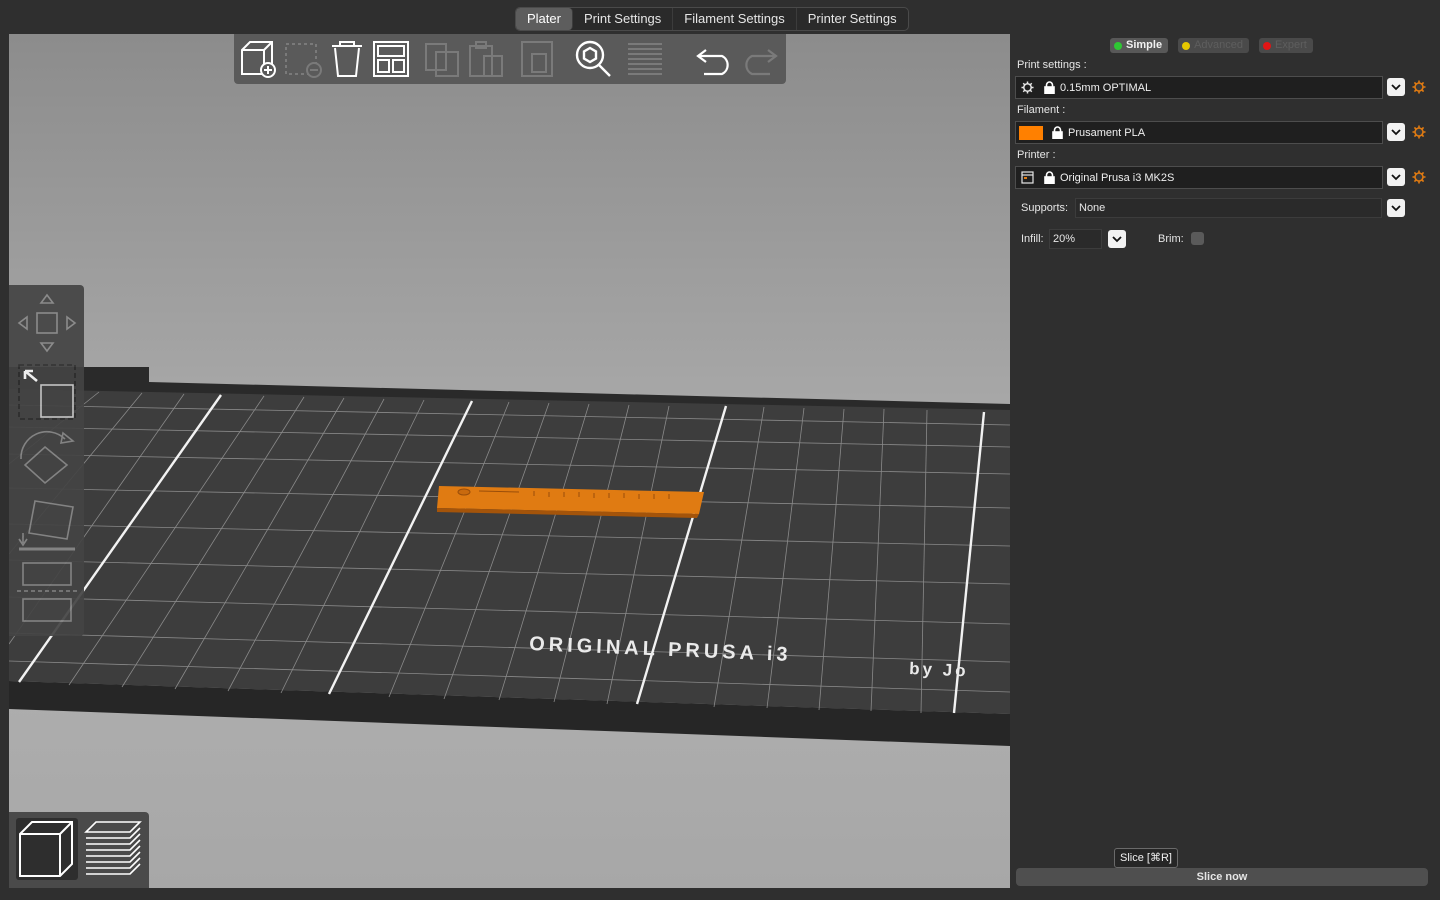  Describe the element at coordinates (759, 59) in the screenshot. I see `redo-icon` at that location.